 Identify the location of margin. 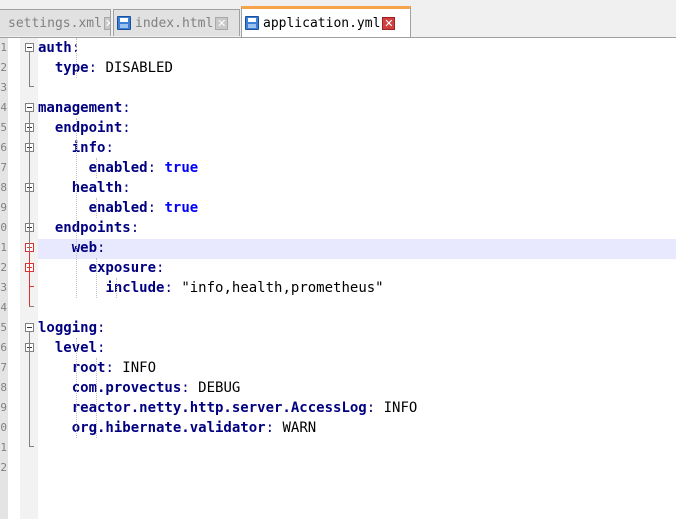
(14, 278).